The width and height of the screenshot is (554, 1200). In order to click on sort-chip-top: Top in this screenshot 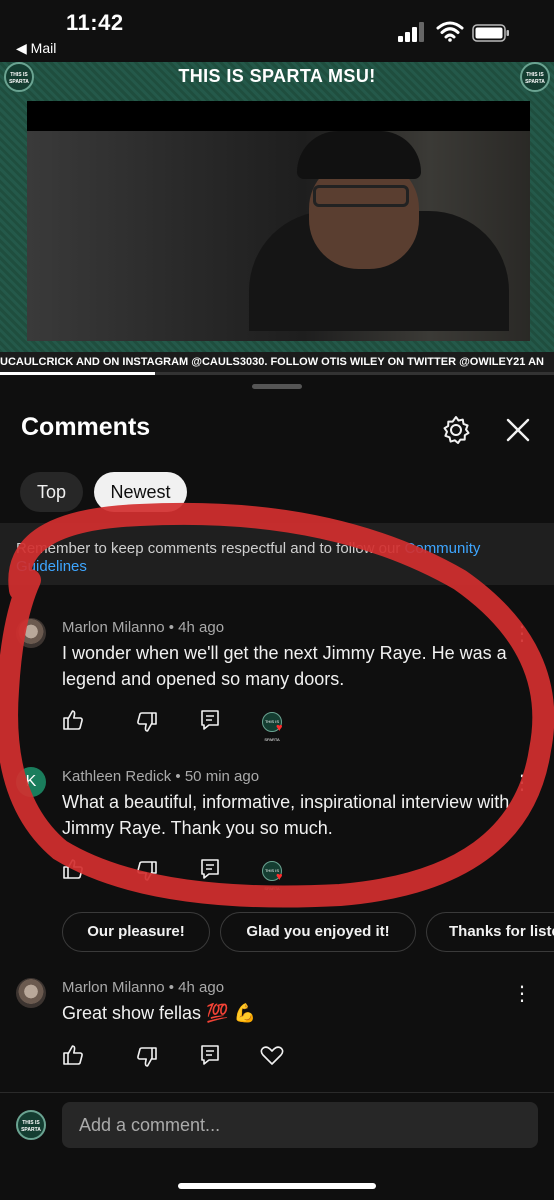, I will do `click(51, 492)`.